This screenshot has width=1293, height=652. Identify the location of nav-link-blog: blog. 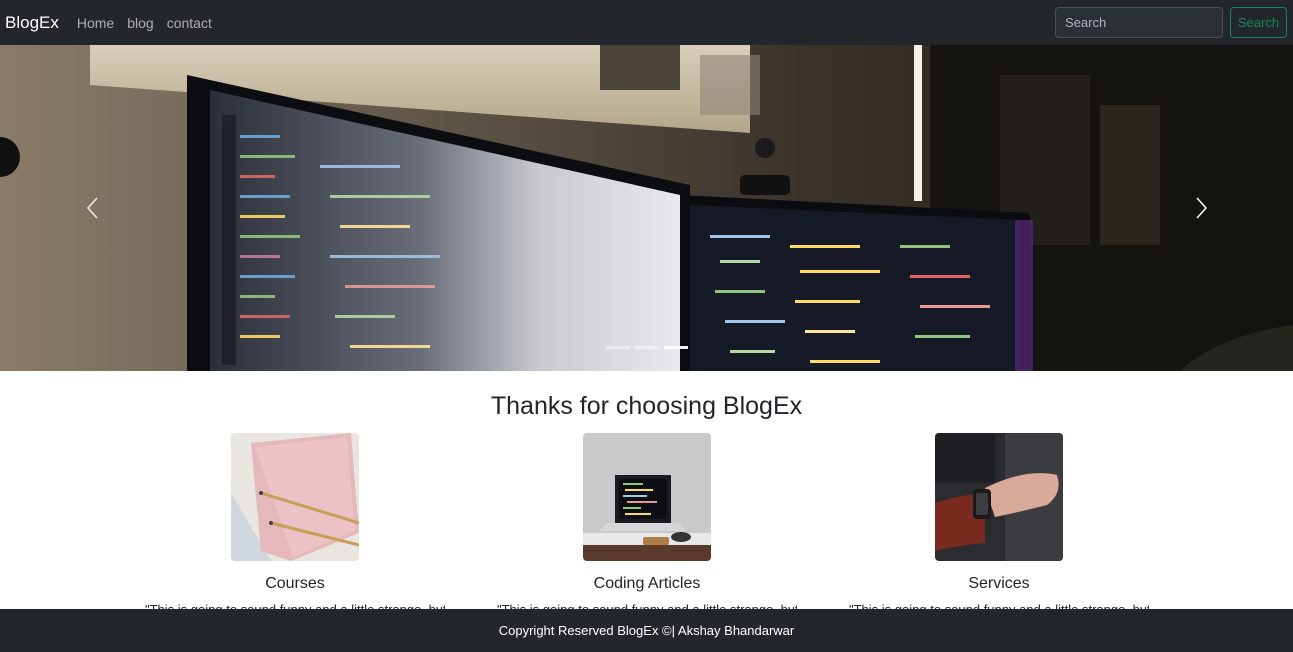
(140, 23).